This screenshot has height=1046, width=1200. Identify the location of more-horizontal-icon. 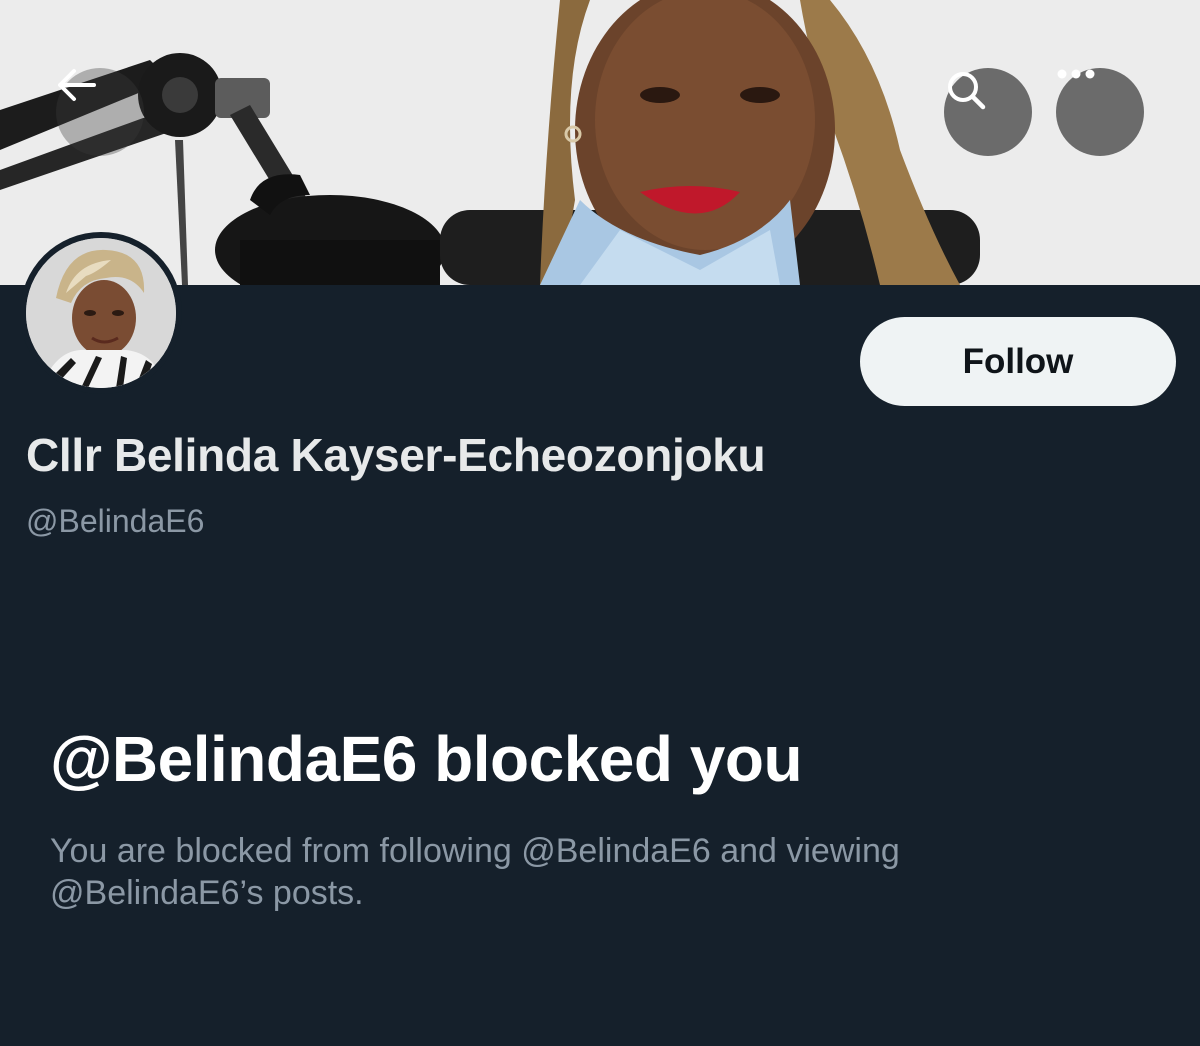
(1076, 74).